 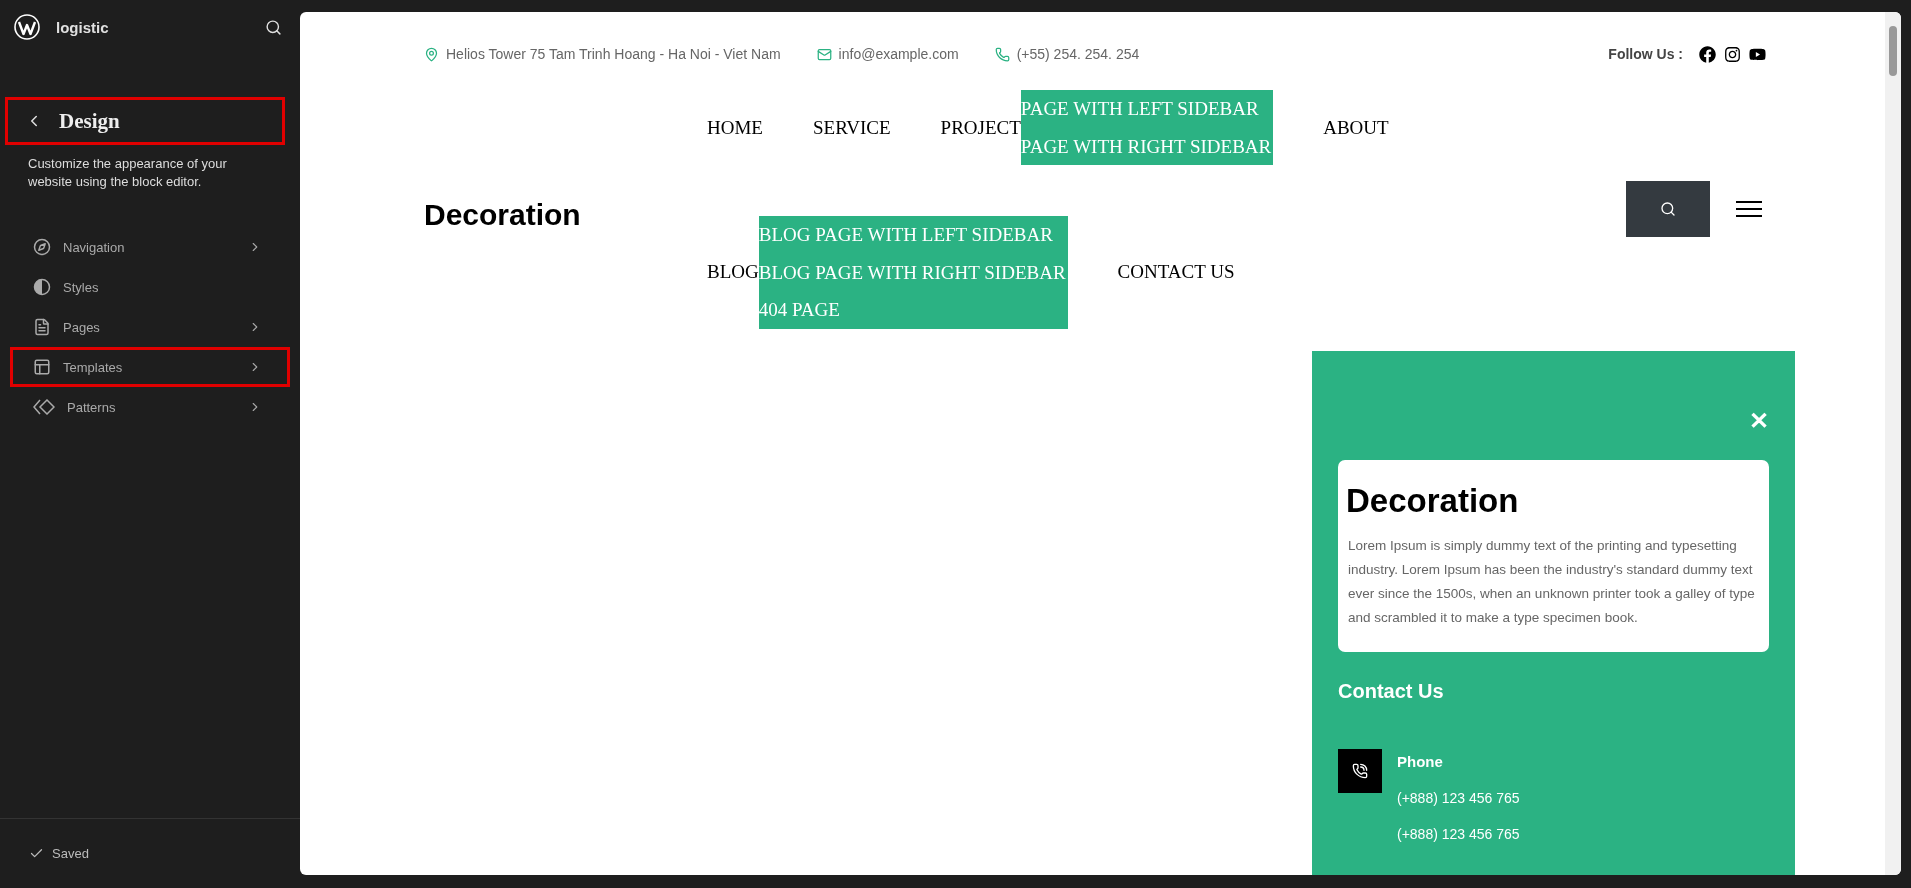 I want to click on menu-button, so click(x=1749, y=209).